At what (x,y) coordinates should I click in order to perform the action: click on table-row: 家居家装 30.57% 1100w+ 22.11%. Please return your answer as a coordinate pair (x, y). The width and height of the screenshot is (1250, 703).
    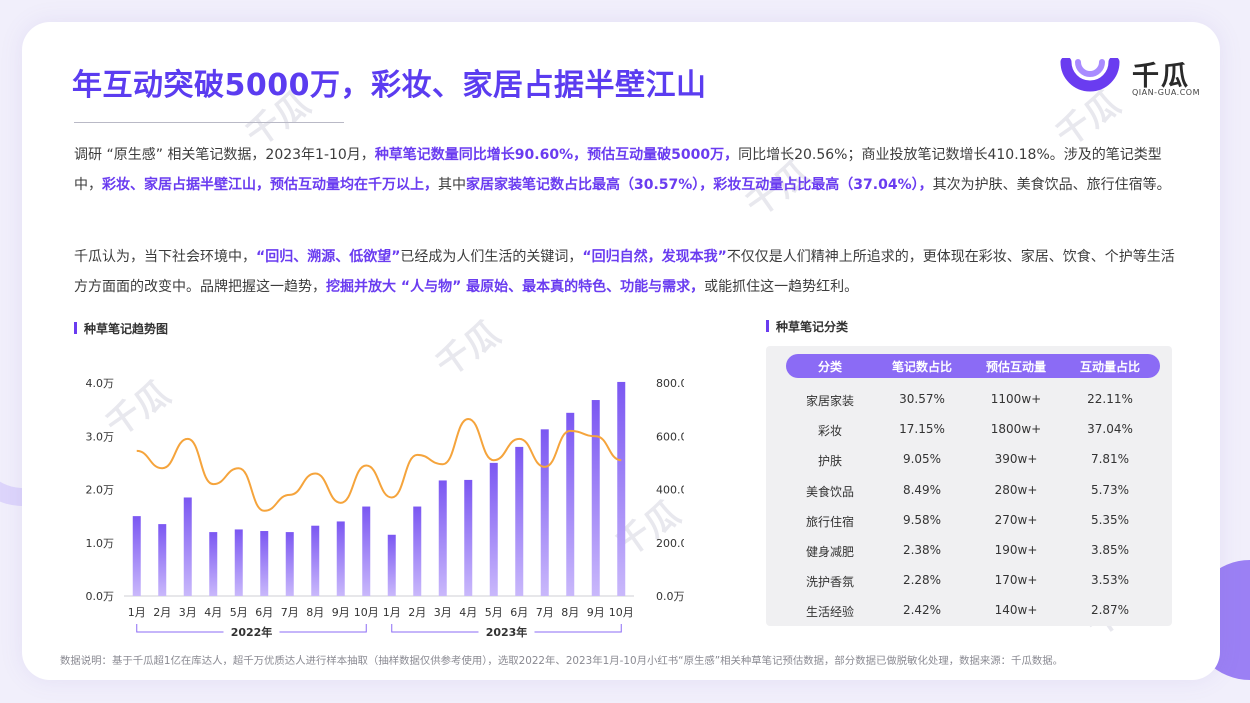
    Looking at the image, I should click on (973, 399).